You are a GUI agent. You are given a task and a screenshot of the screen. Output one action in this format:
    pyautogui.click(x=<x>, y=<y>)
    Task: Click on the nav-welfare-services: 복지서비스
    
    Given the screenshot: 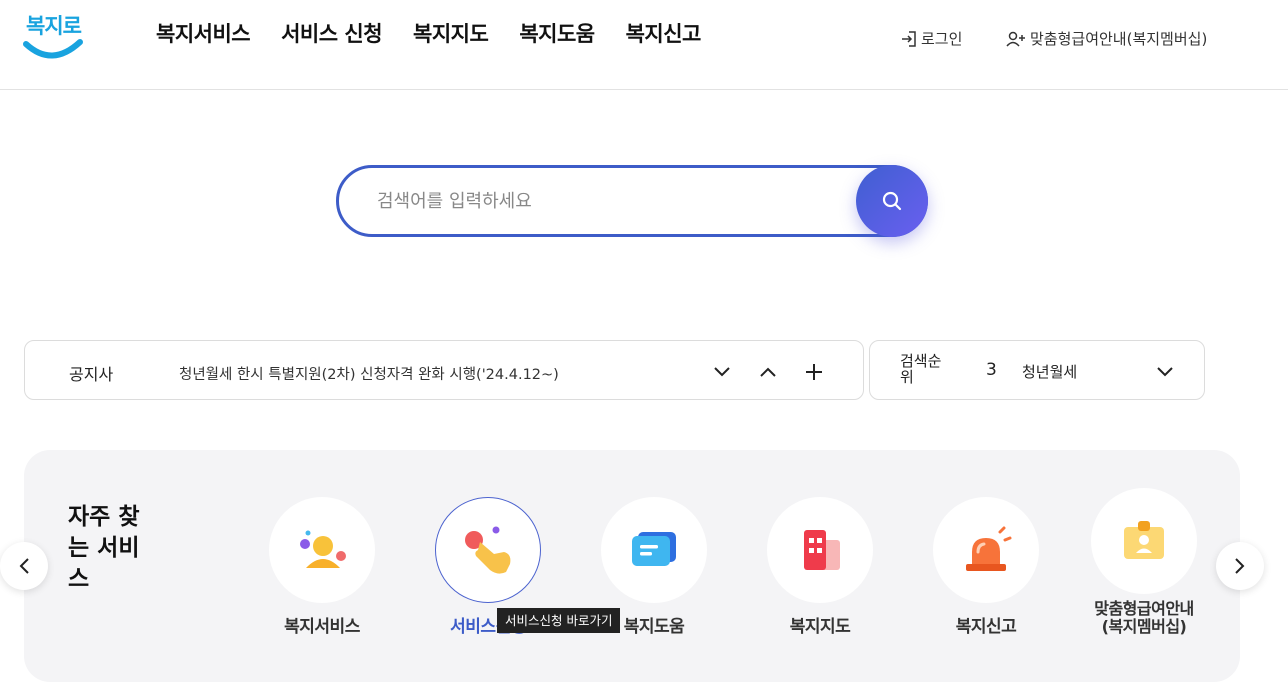 What is the action you would take?
    pyautogui.click(x=203, y=33)
    